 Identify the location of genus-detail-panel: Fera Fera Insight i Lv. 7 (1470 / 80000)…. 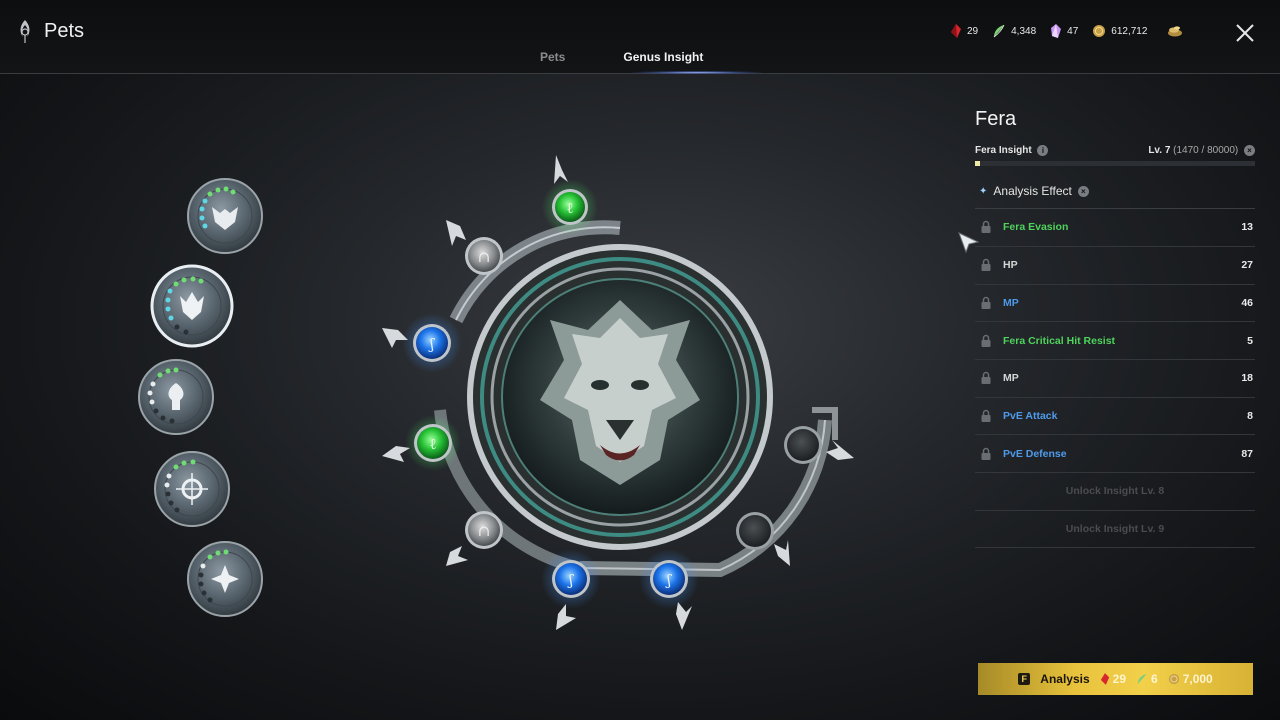
(1115, 328).